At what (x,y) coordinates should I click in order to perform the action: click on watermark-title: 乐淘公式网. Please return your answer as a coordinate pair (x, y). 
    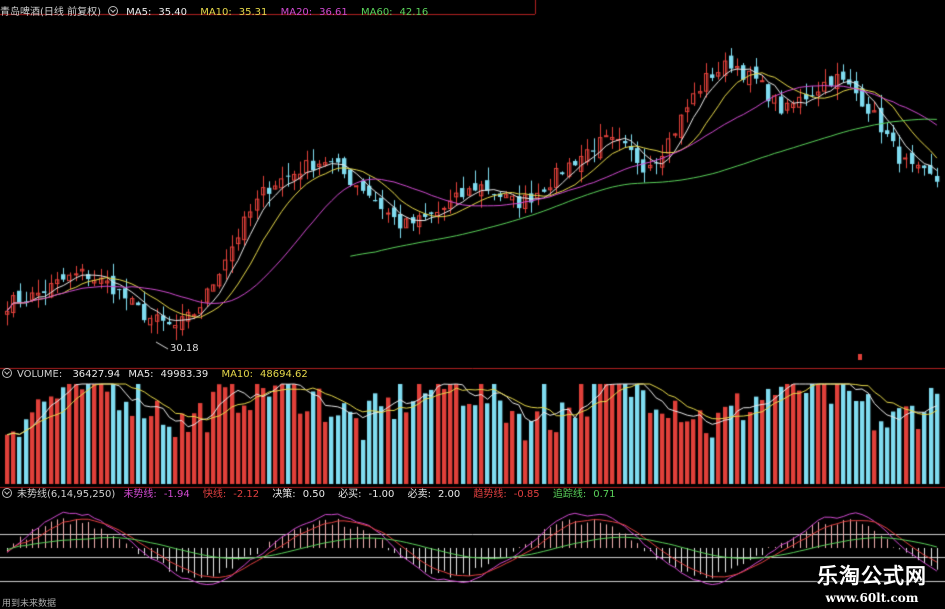
    Looking at the image, I should click on (872, 575).